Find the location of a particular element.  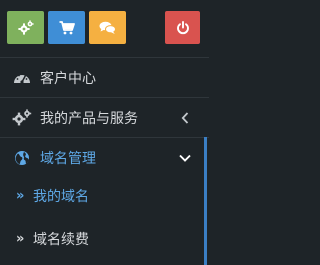

cart-button is located at coordinates (66, 27).